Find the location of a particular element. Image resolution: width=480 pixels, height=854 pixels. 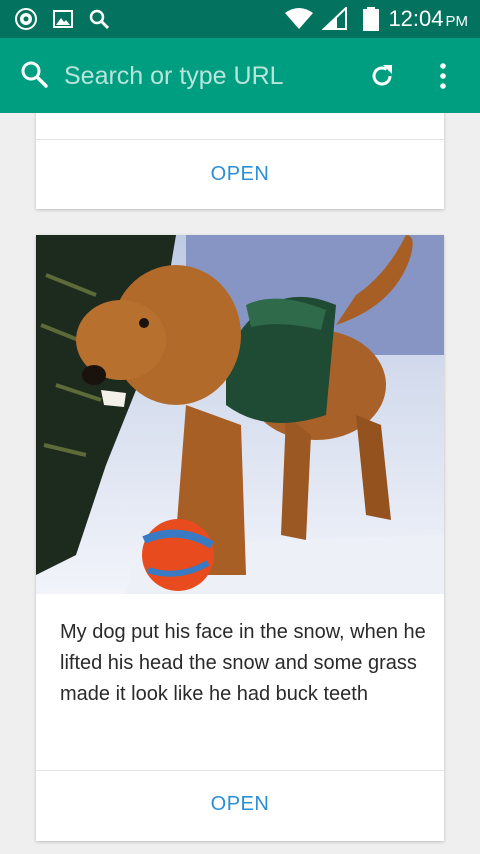

overflow-menu-icon is located at coordinates (443, 76).